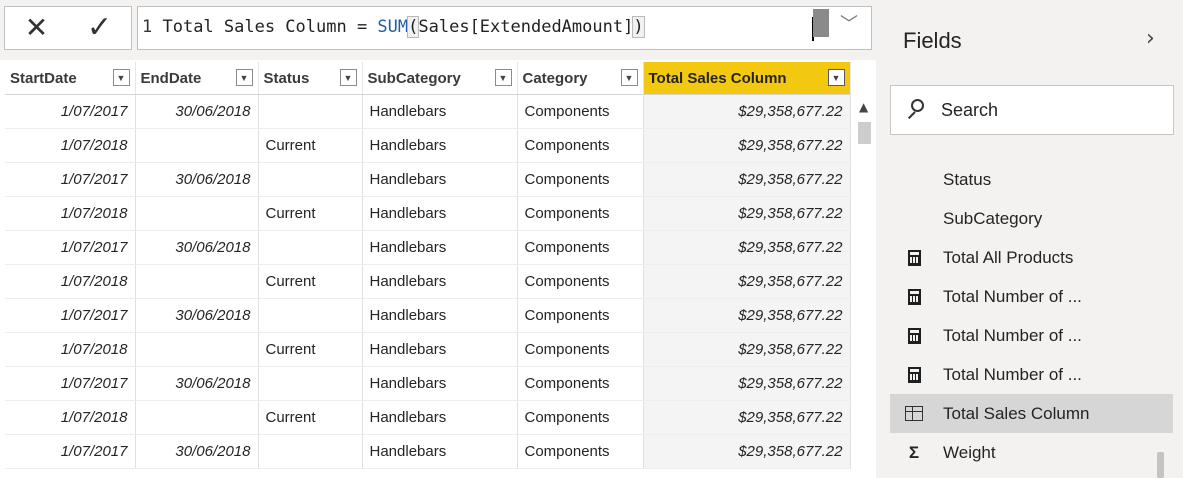 This screenshot has height=478, width=1183. I want to click on scroll-up-icon: ▲, so click(863, 107).